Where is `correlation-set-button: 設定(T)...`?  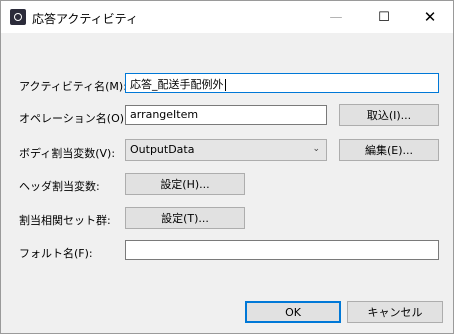 correlation-set-button: 設定(T)... is located at coordinates (185, 218).